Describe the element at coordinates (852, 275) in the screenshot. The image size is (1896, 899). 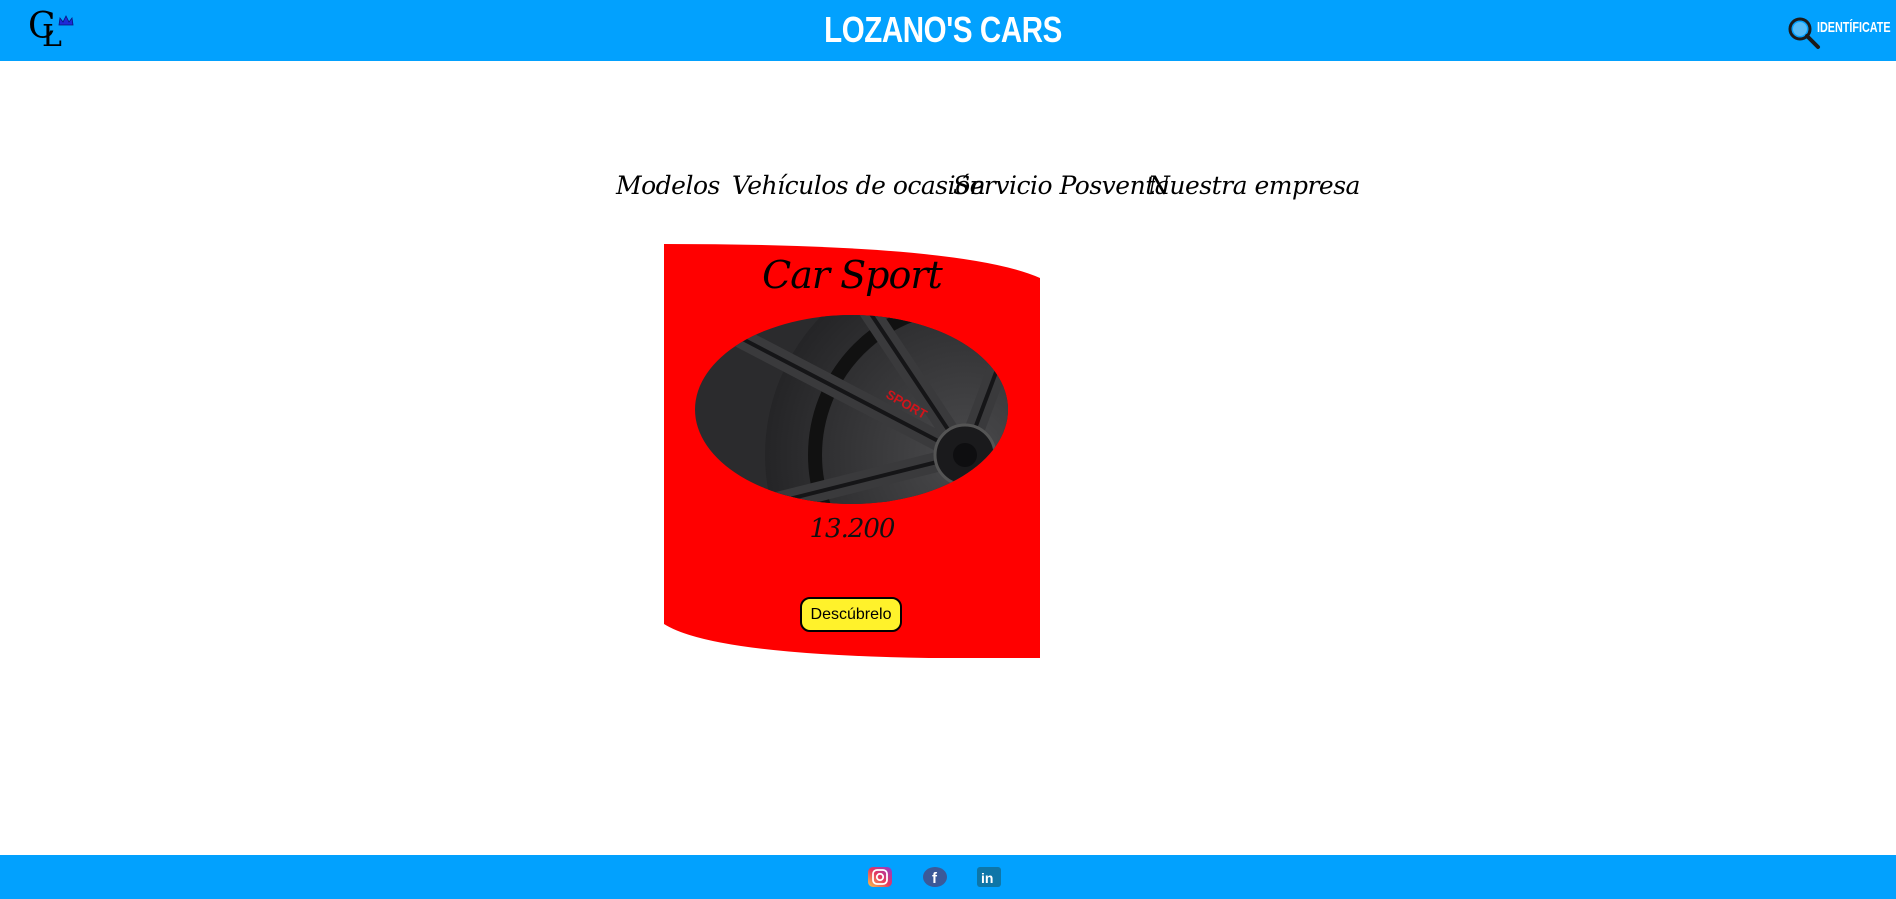
I see `card-title: Car Sport` at that location.